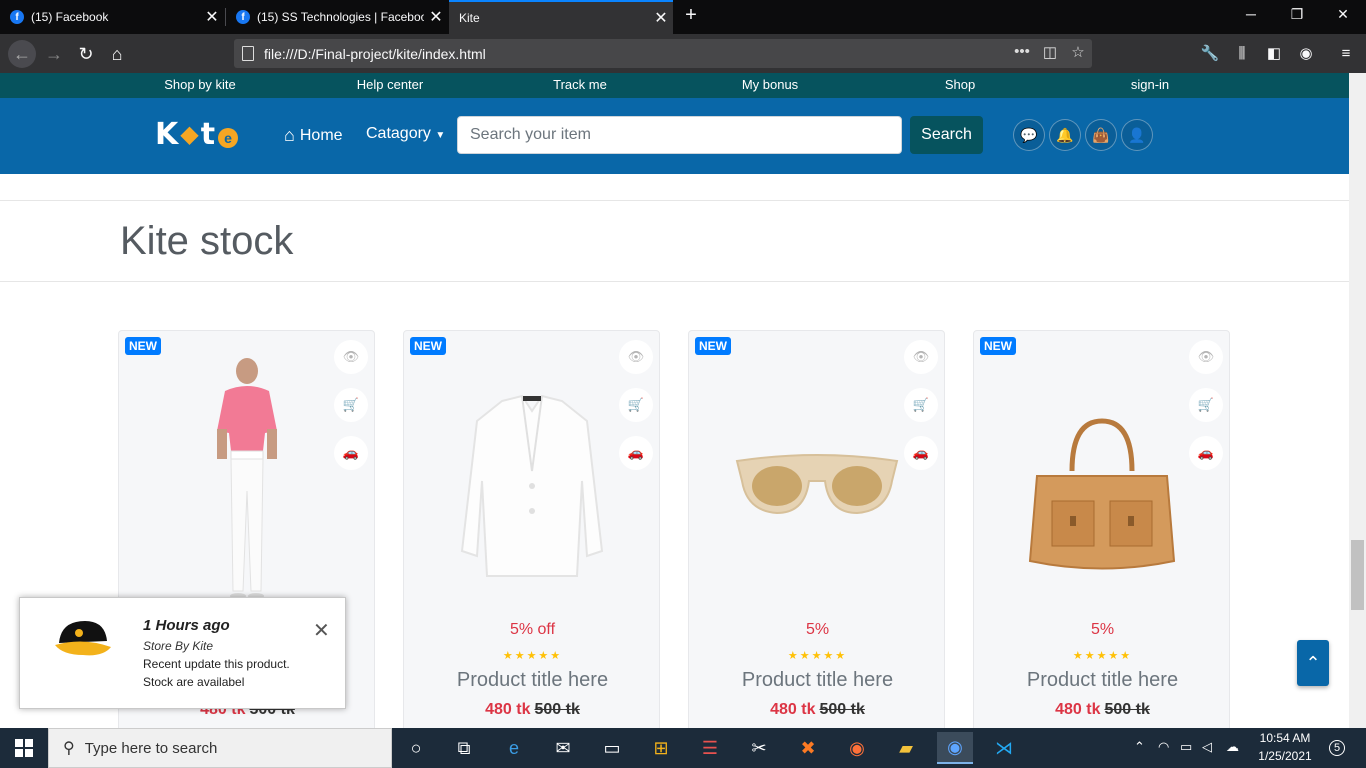 This screenshot has height=768, width=1366. What do you see at coordinates (375, 54) in the screenshot?
I see `url-text: file:///D:/Final-project/kite/index.html` at bounding box center [375, 54].